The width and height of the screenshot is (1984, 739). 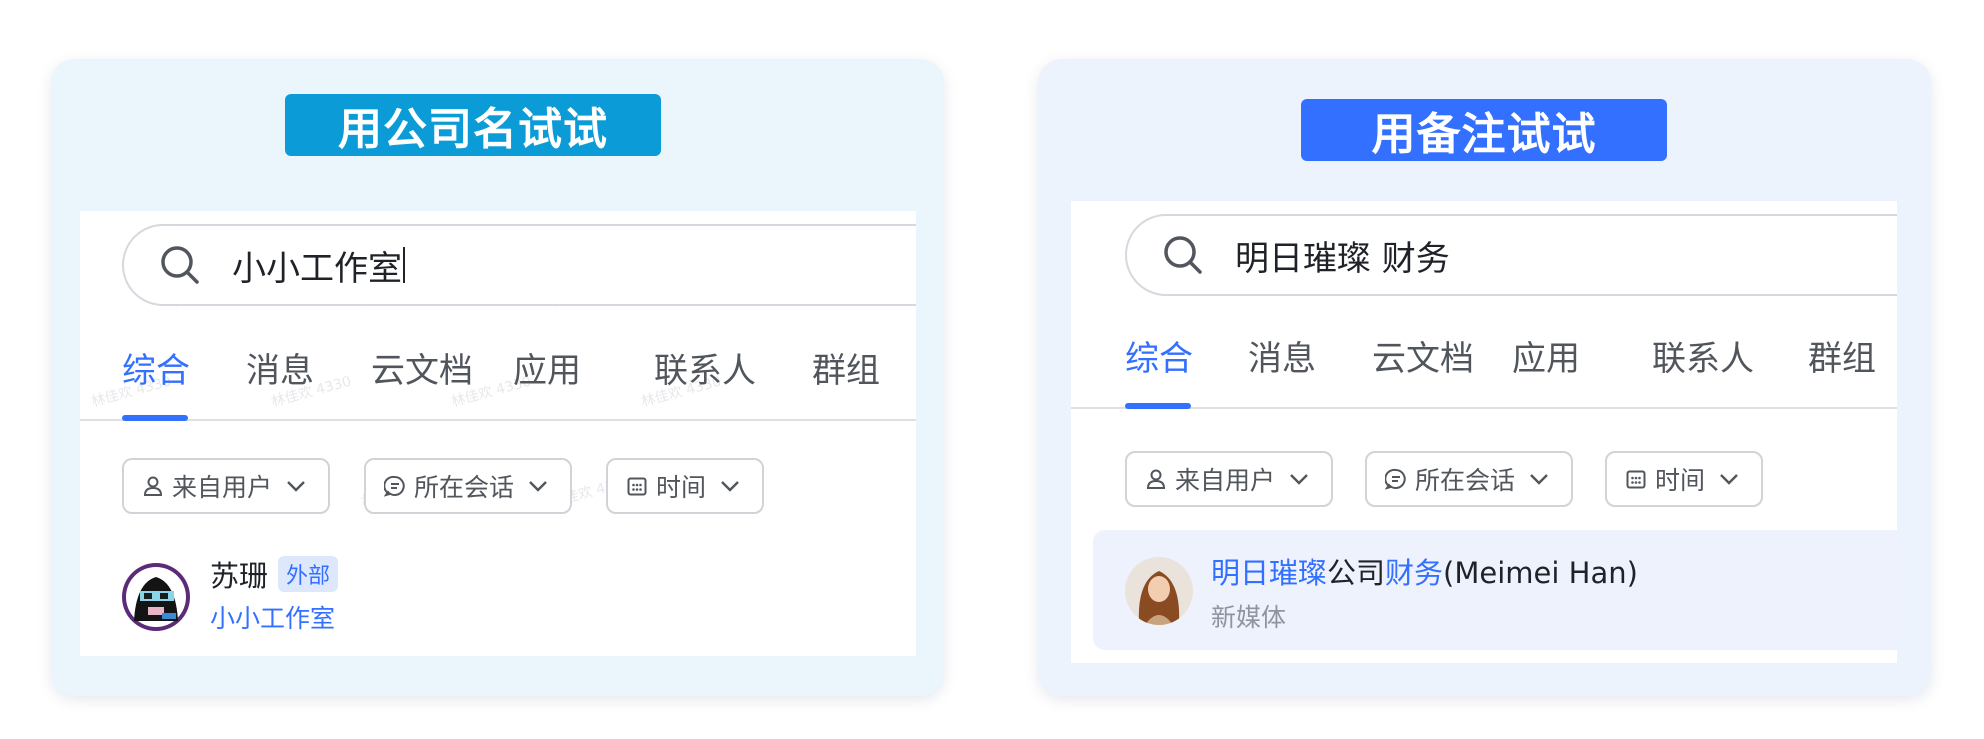 What do you see at coordinates (1342, 258) in the screenshot?
I see `search-query-text: 明日璀璨 财务` at bounding box center [1342, 258].